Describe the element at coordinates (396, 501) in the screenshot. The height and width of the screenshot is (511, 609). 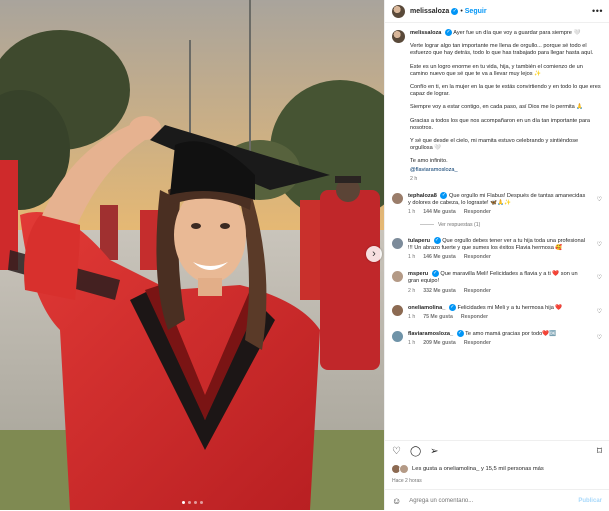
I see `emoji-icon: ☺` at that location.